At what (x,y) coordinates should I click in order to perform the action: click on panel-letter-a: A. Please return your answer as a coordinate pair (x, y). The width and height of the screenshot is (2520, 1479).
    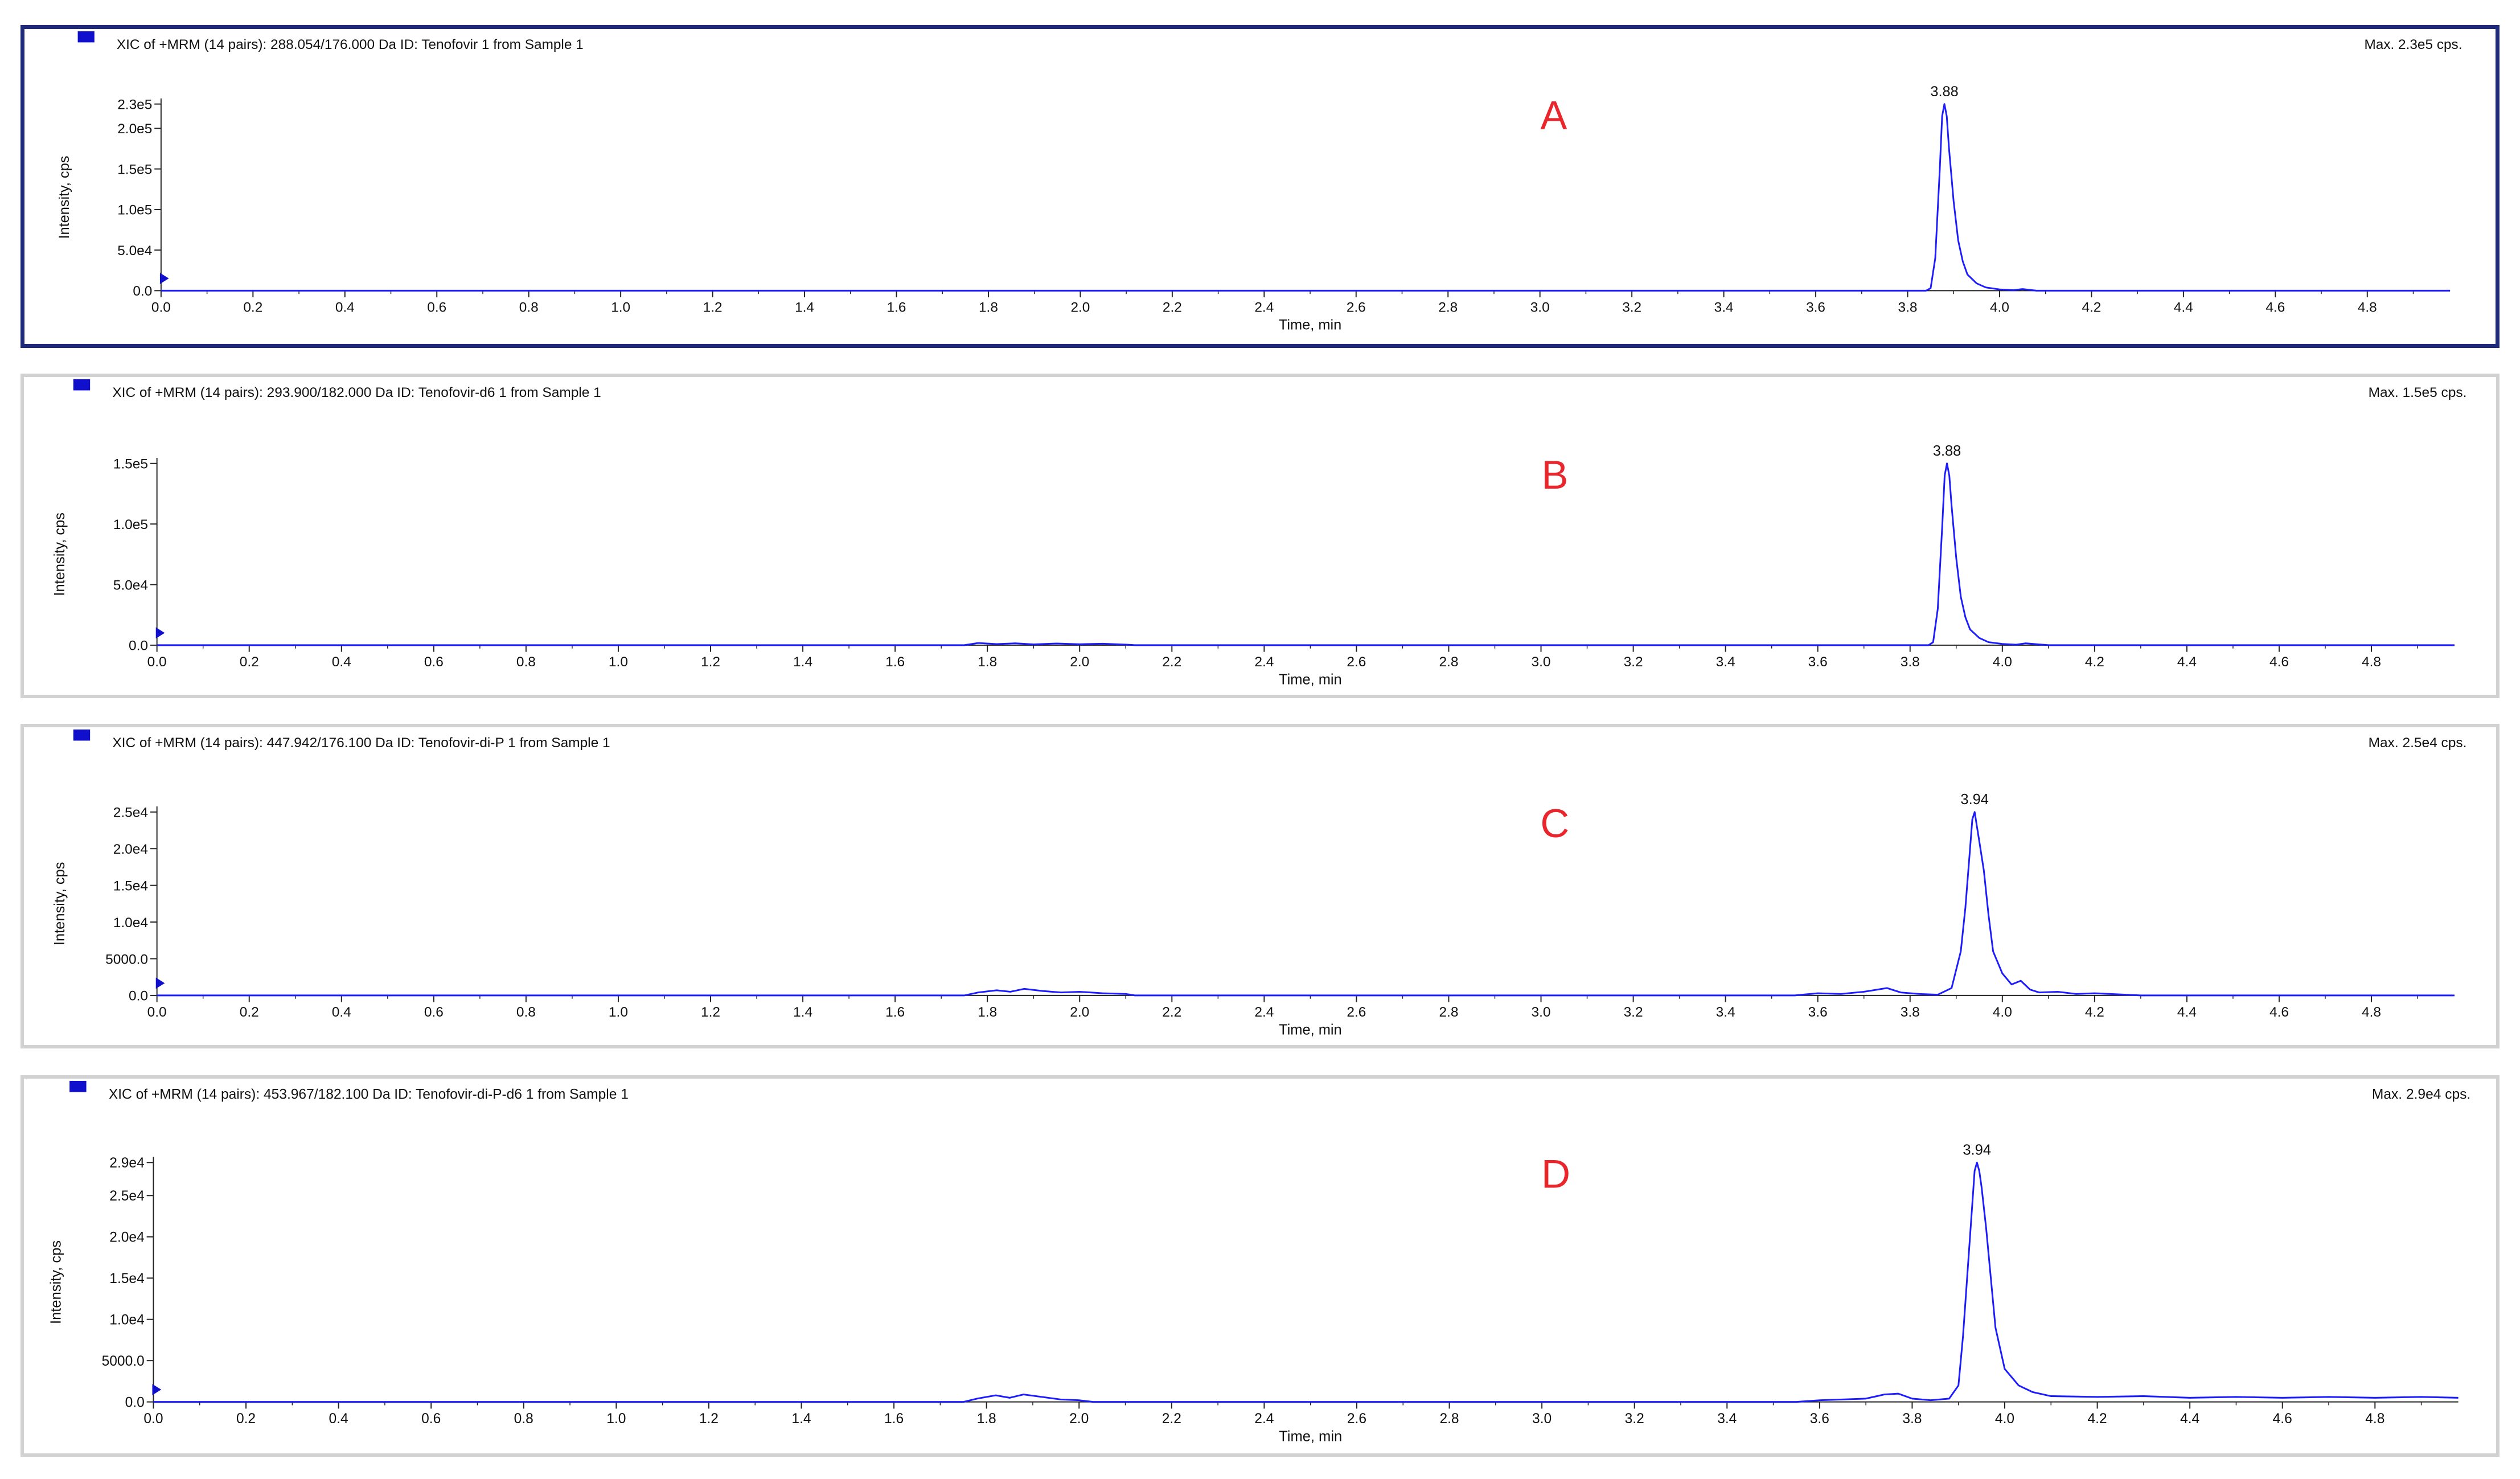
    Looking at the image, I should click on (1554, 116).